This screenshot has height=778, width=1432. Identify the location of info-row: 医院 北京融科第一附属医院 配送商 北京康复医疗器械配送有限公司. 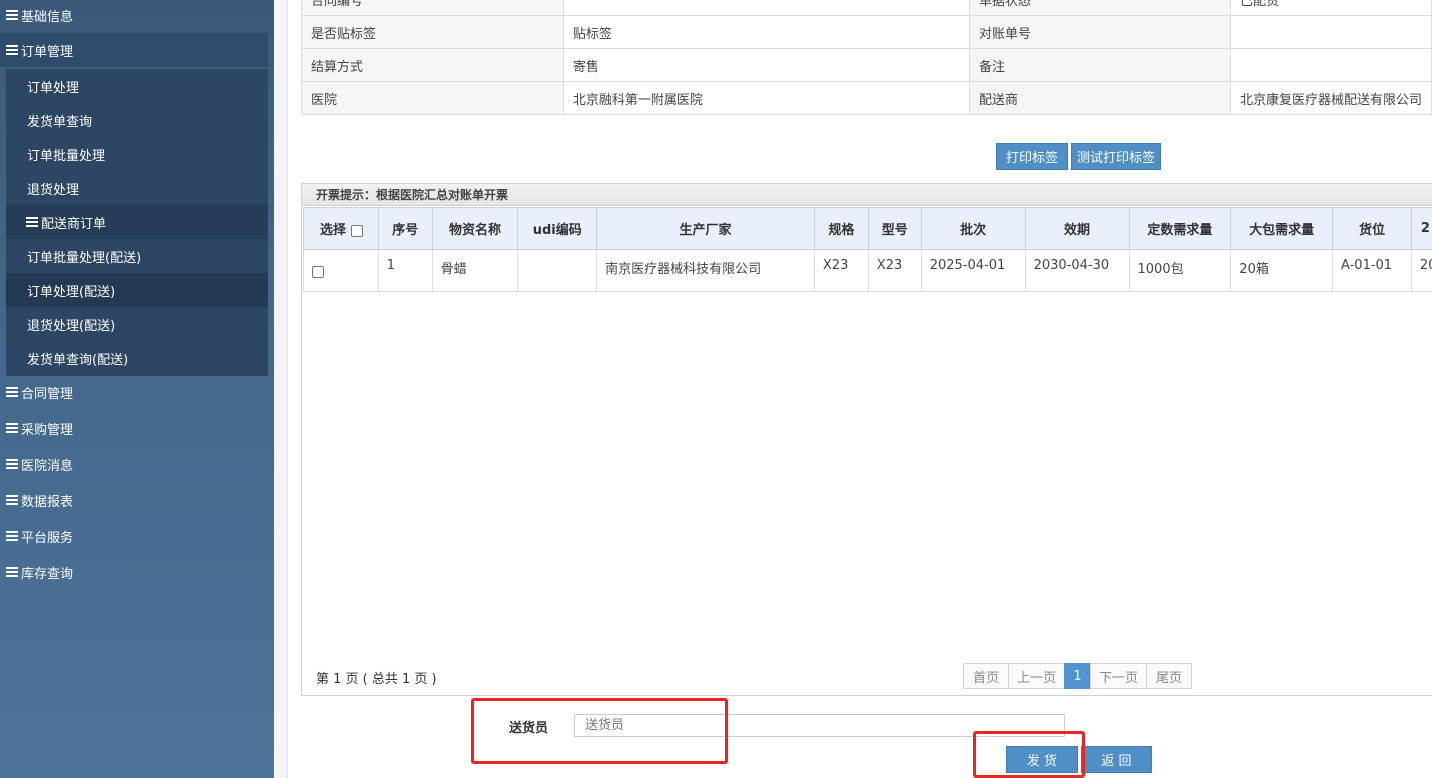
(866, 98).